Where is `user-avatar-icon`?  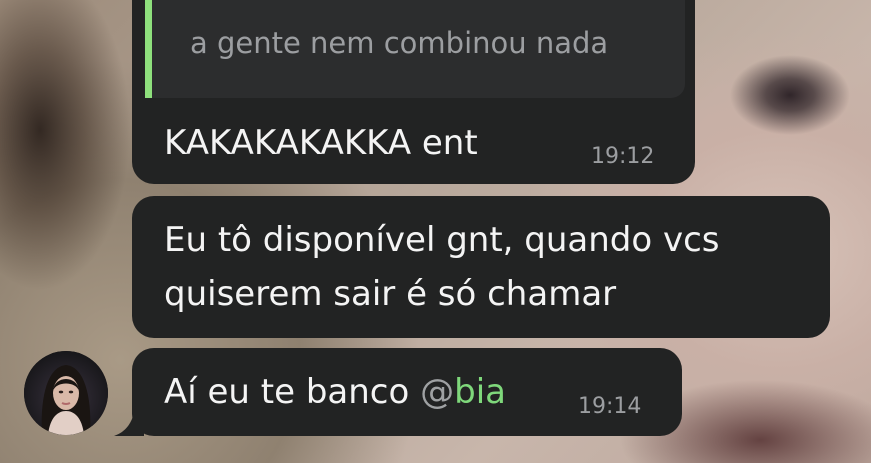 user-avatar-icon is located at coordinates (66, 393).